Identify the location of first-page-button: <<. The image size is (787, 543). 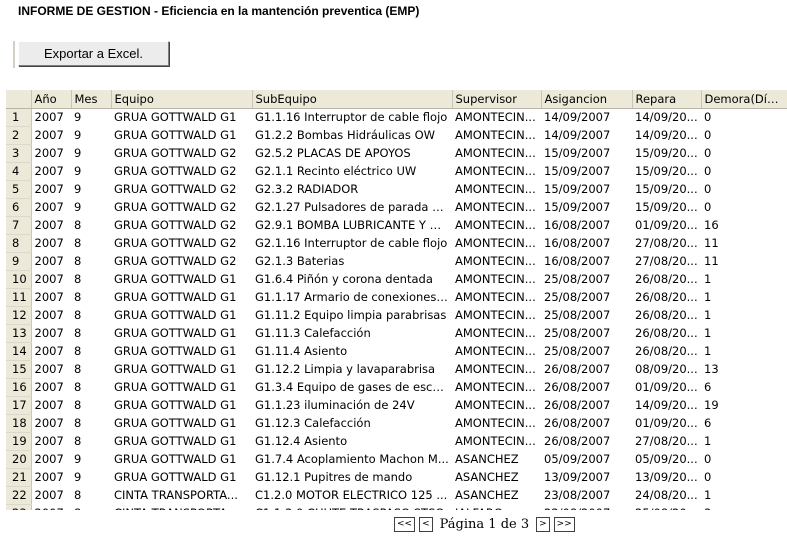
(405, 524).